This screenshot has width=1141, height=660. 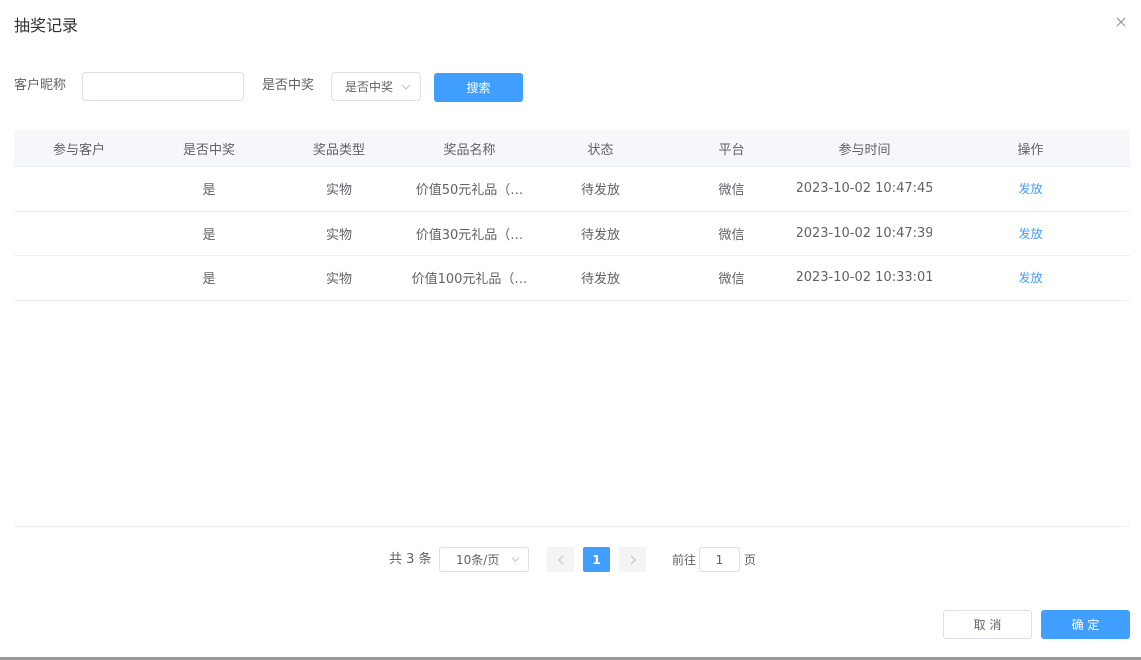 I want to click on dialog-title: 抽奖记录, so click(x=46, y=25).